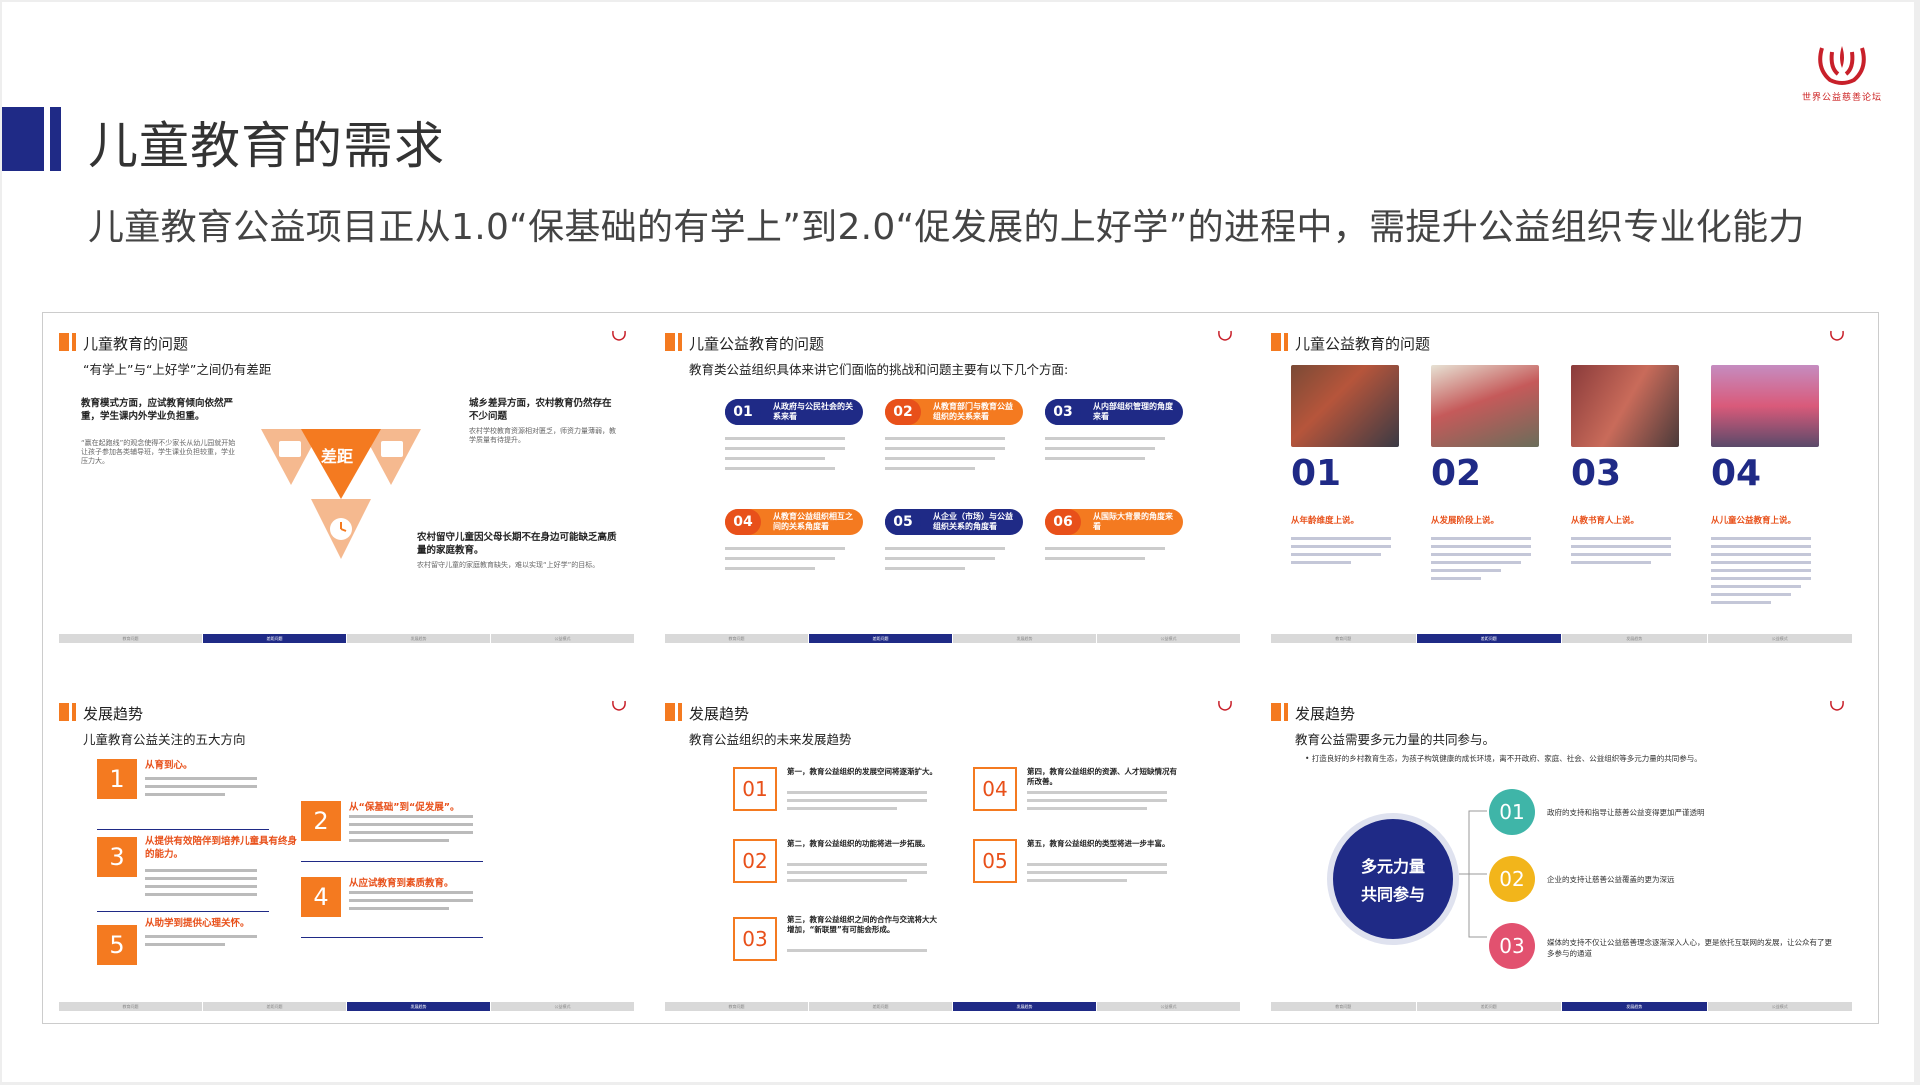 The image size is (1920, 1085). What do you see at coordinates (290, 449) in the screenshot?
I see `chat-bubble-icon` at bounding box center [290, 449].